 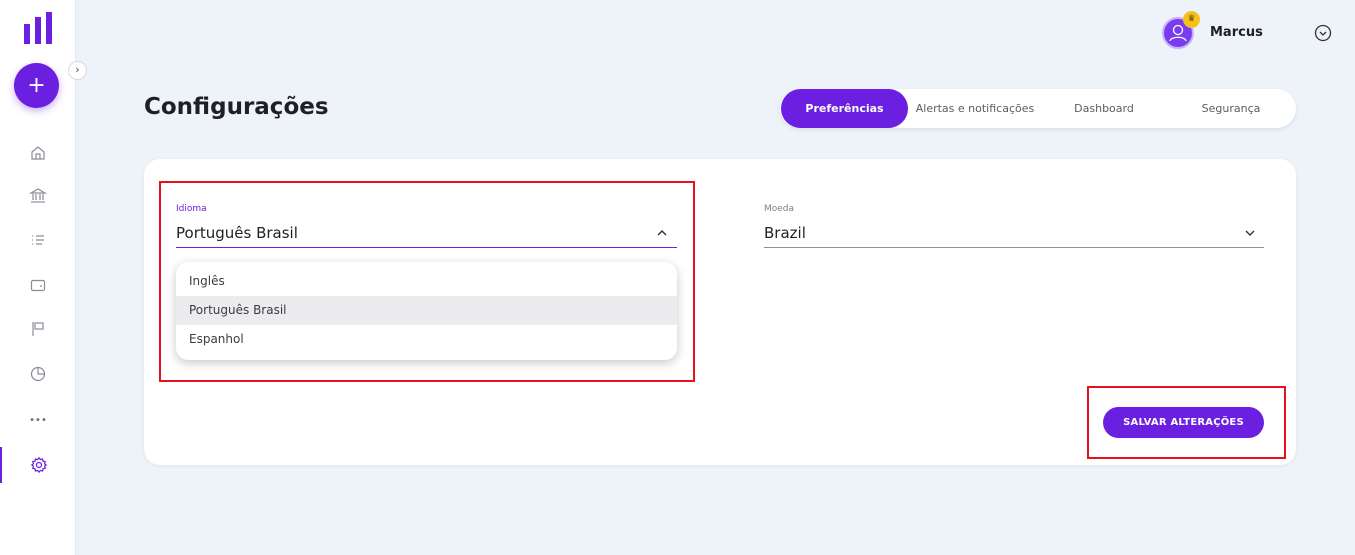 I want to click on gear-icon, so click(x=39, y=465).